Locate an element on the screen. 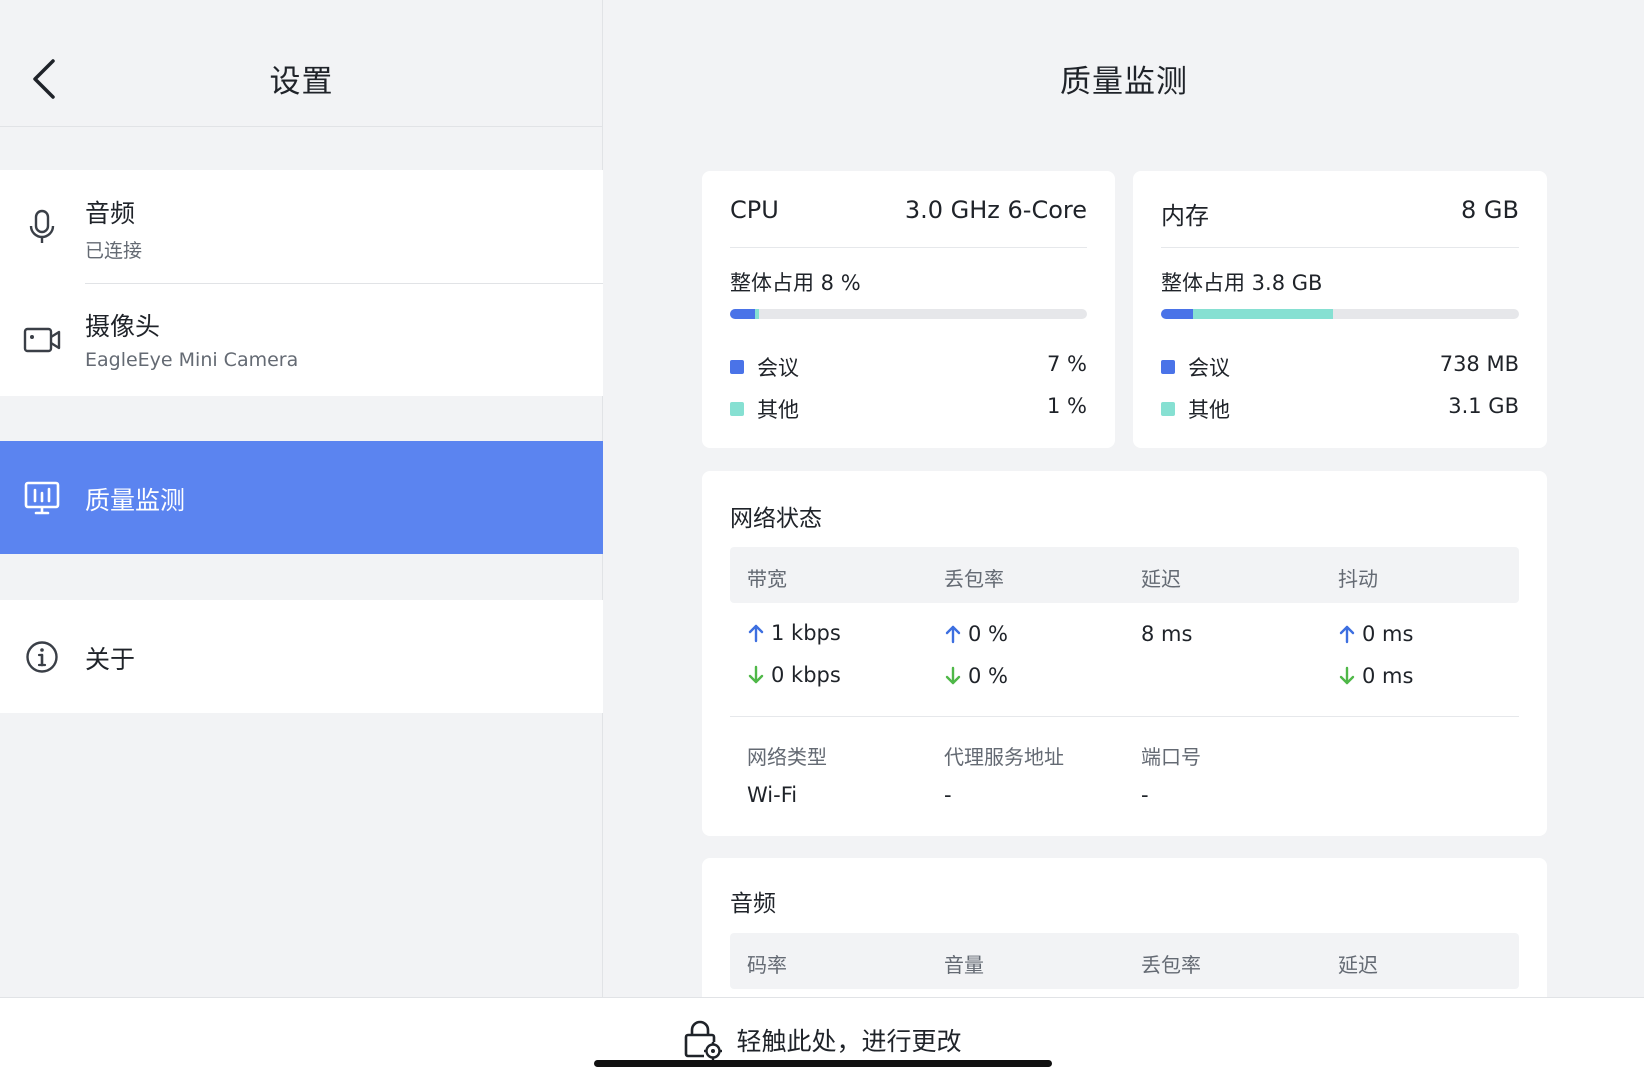 Image resolution: width=1644 pixels, height=1080 pixels. sidebar-item-label: 摄像头 is located at coordinates (123, 326).